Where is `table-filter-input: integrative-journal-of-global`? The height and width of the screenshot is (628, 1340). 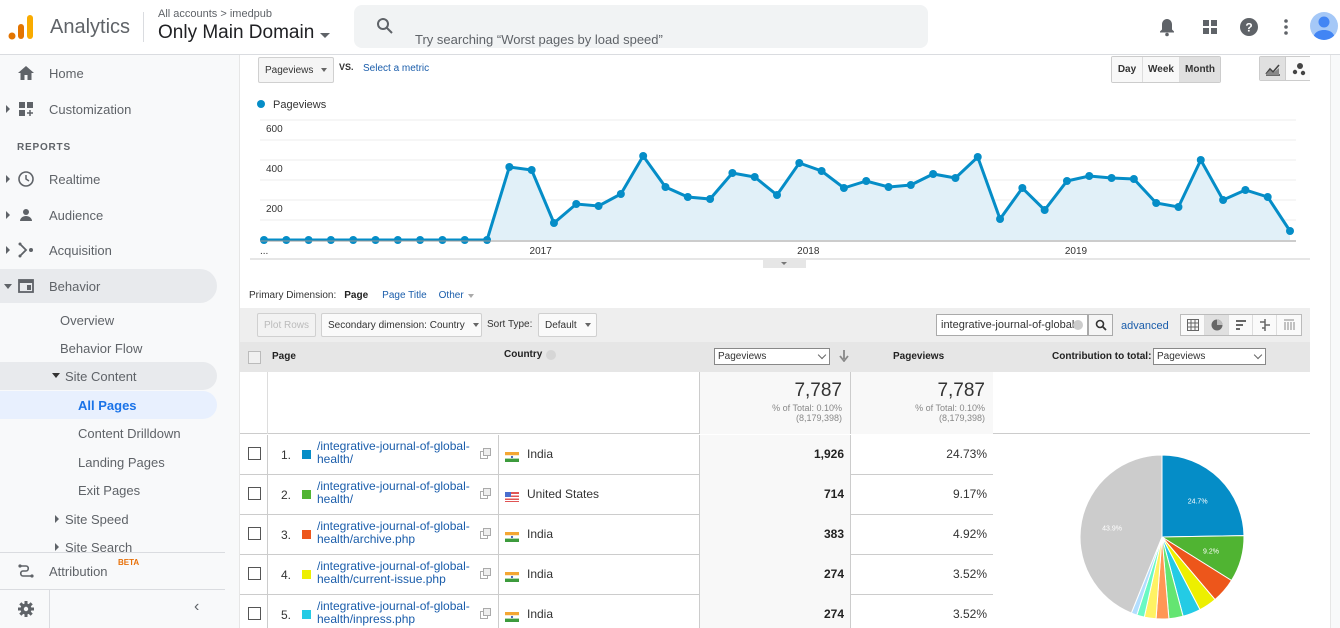
table-filter-input: integrative-journal-of-global is located at coordinates (1012, 325).